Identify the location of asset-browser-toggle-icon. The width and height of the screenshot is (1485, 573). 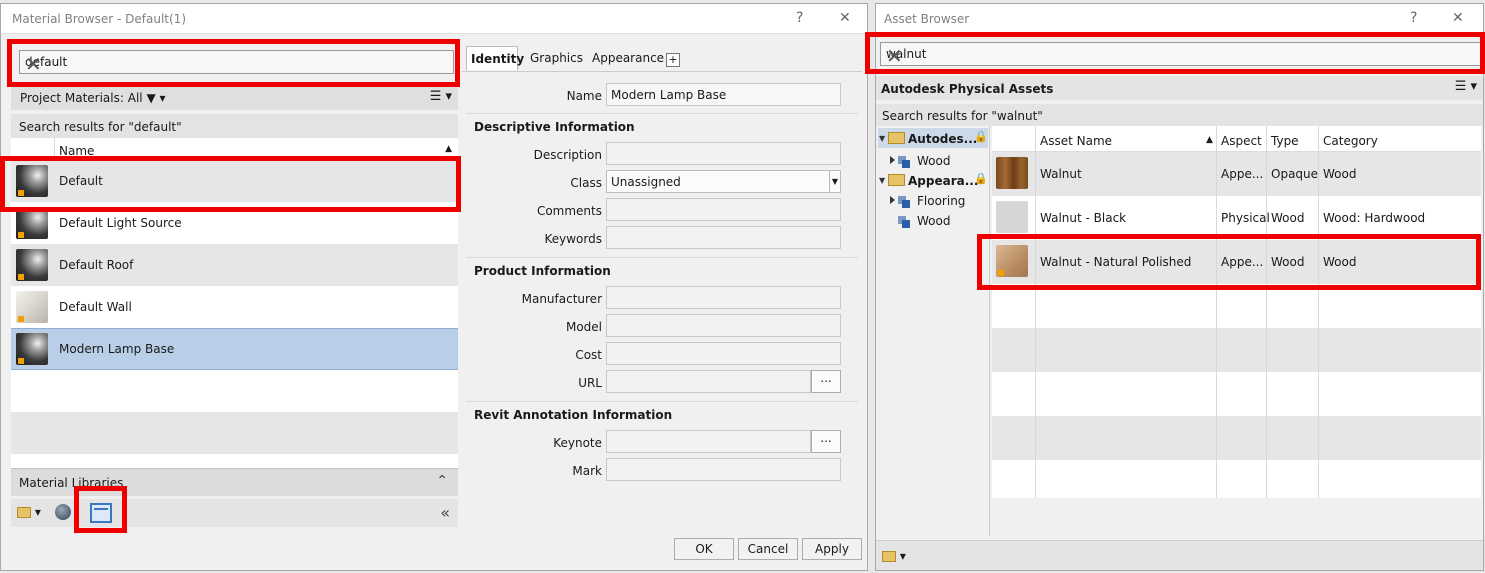
(101, 513).